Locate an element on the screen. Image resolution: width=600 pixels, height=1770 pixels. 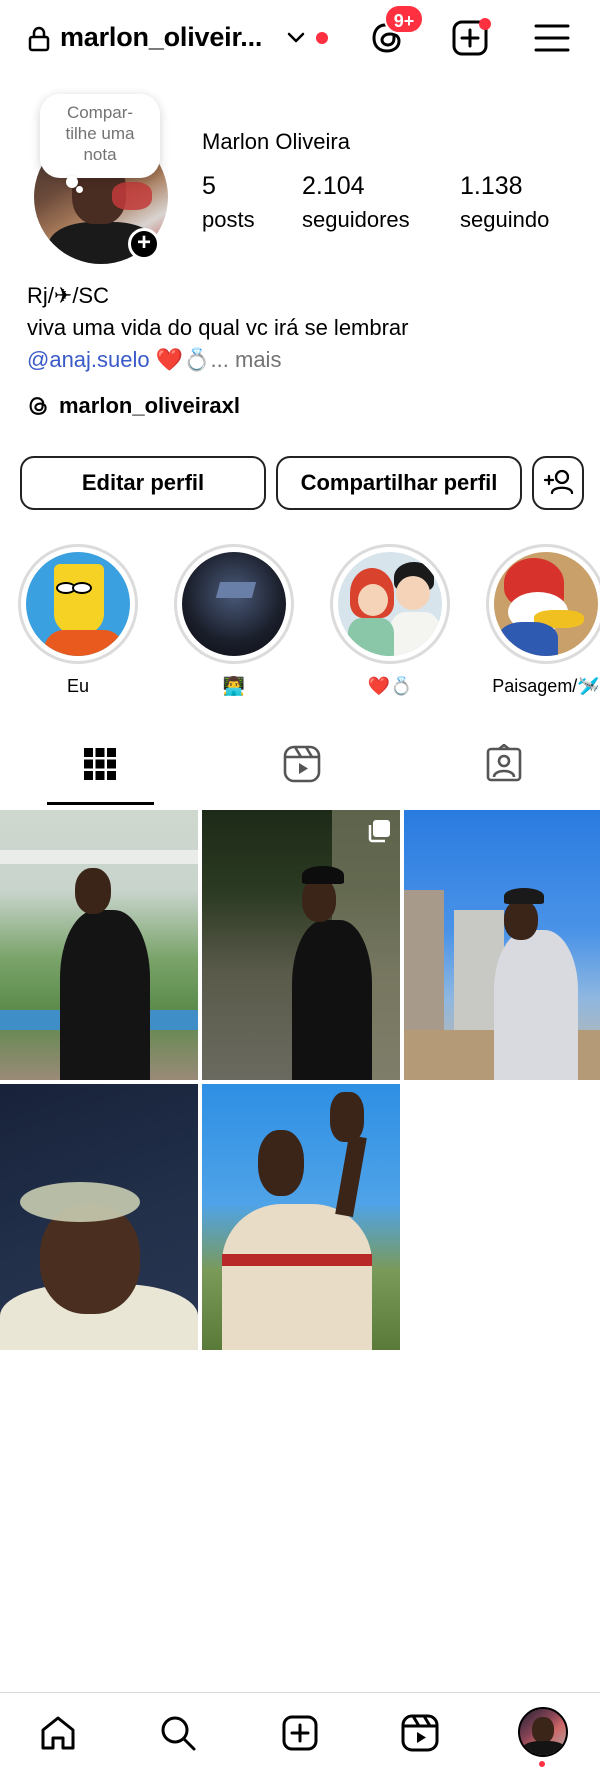
highlight-label: Paisagem/🛩️ is located at coordinates (546, 686).